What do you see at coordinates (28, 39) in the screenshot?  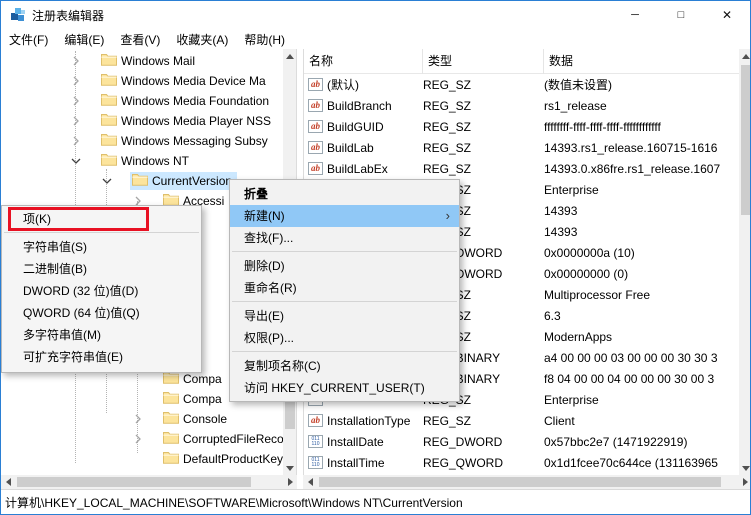 I see `menu-item-file: 文件(F)` at bounding box center [28, 39].